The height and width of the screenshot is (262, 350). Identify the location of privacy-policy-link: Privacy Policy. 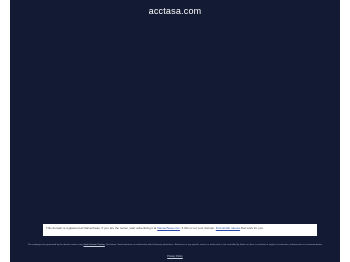
(175, 256).